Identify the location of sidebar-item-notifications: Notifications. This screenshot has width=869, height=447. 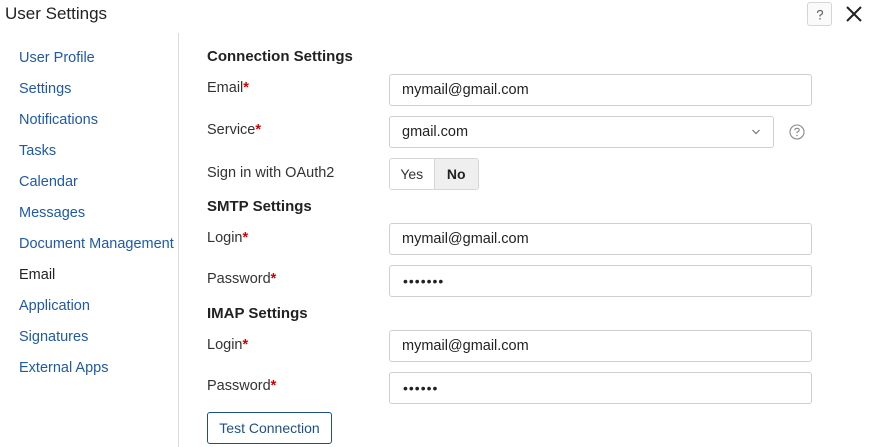
(58, 120).